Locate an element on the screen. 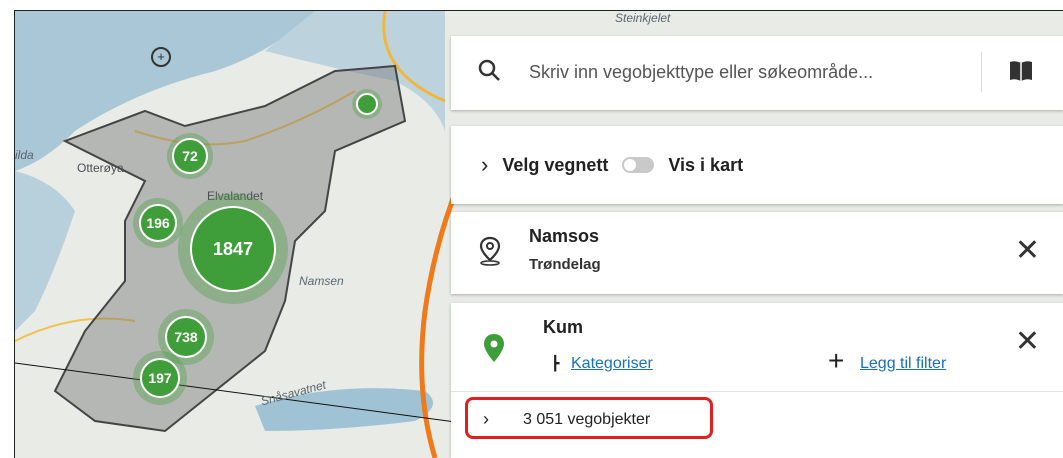  cluster-marker: 72 is located at coordinates (190, 156).